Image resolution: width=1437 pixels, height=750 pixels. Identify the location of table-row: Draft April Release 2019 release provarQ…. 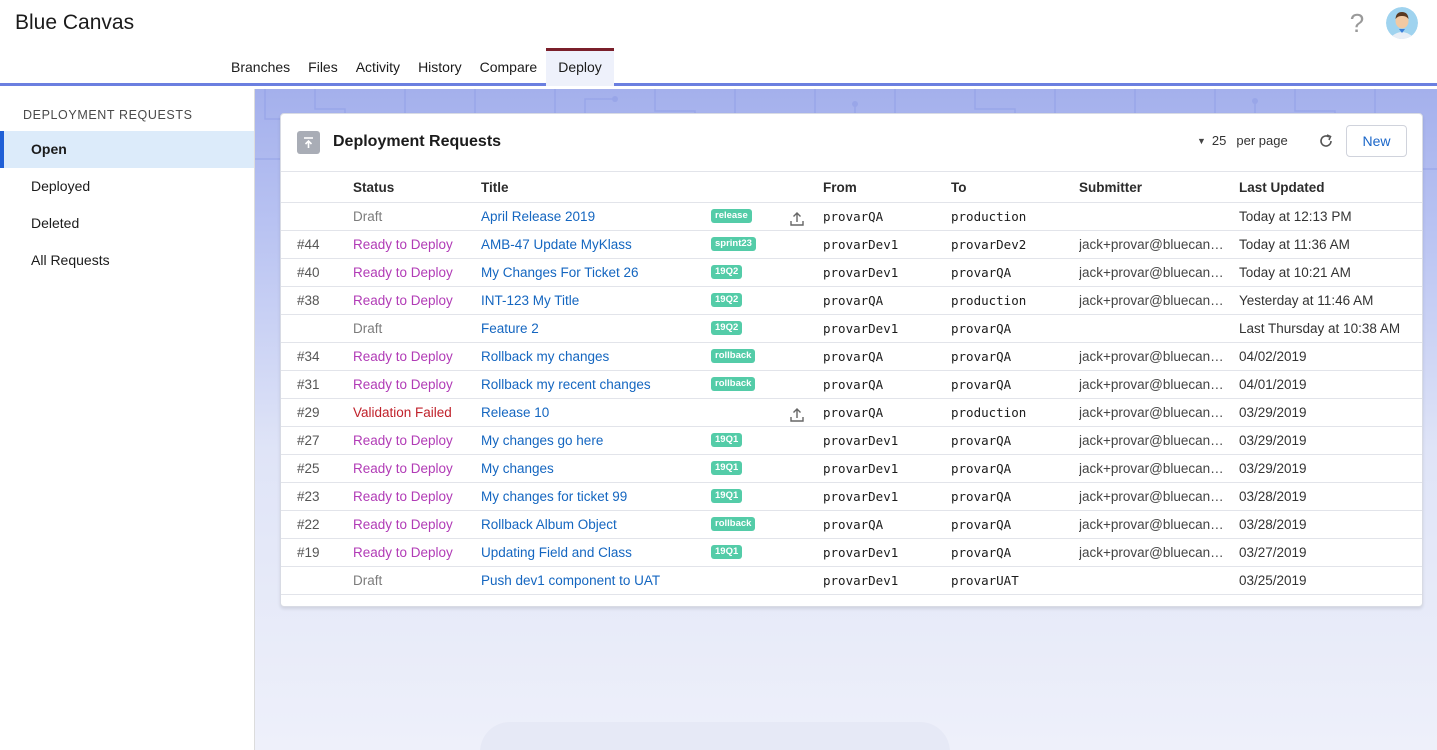
(851, 217).